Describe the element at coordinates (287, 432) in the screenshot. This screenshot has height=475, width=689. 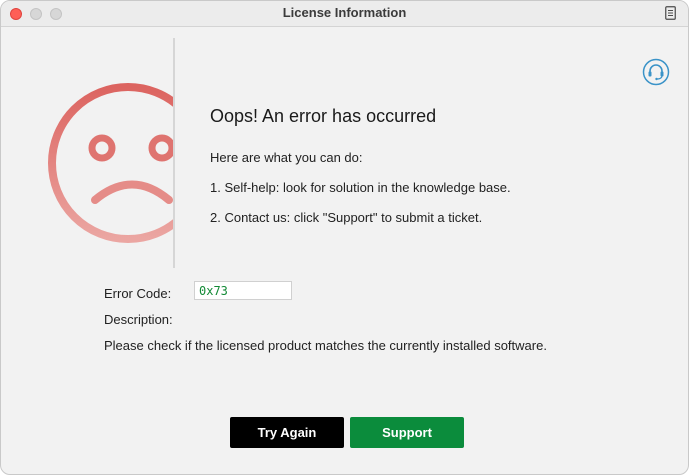
I see `try-again-button: Try Again` at that location.